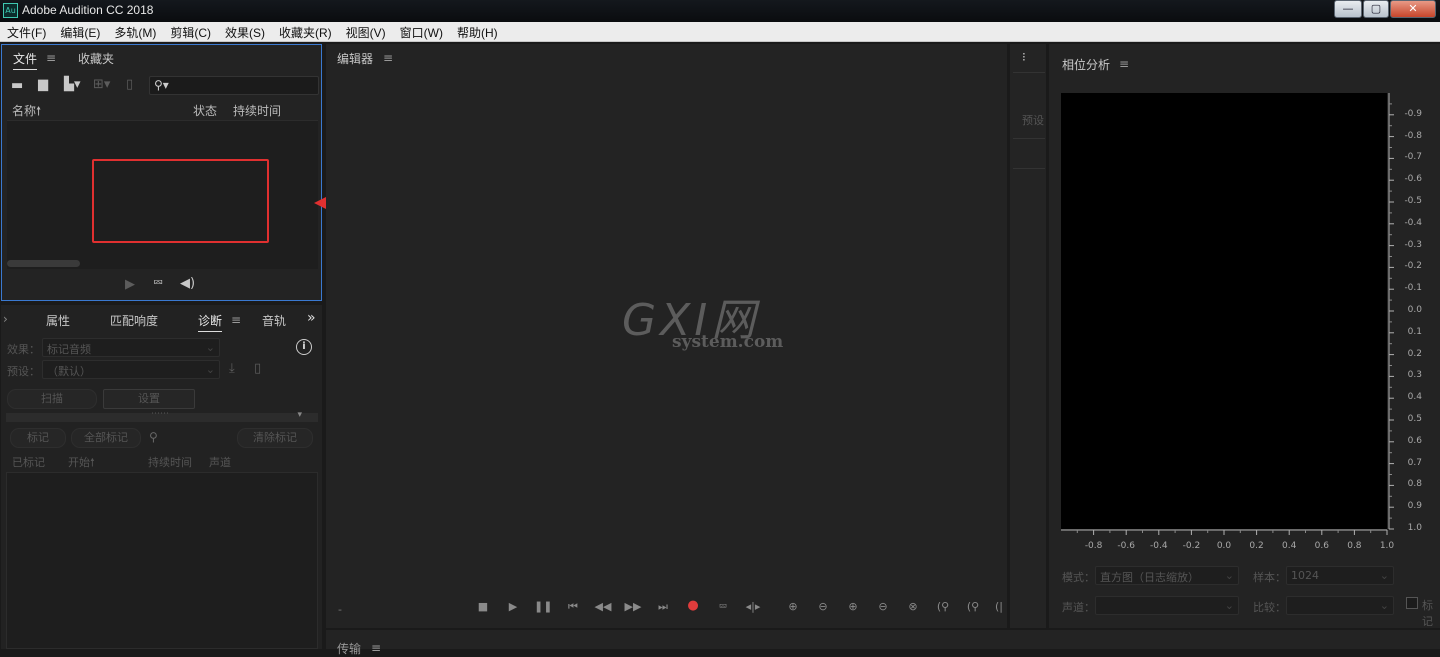 This screenshot has width=1440, height=657. What do you see at coordinates (81, 463) in the screenshot?
I see `column-start: 开始🠕` at bounding box center [81, 463].